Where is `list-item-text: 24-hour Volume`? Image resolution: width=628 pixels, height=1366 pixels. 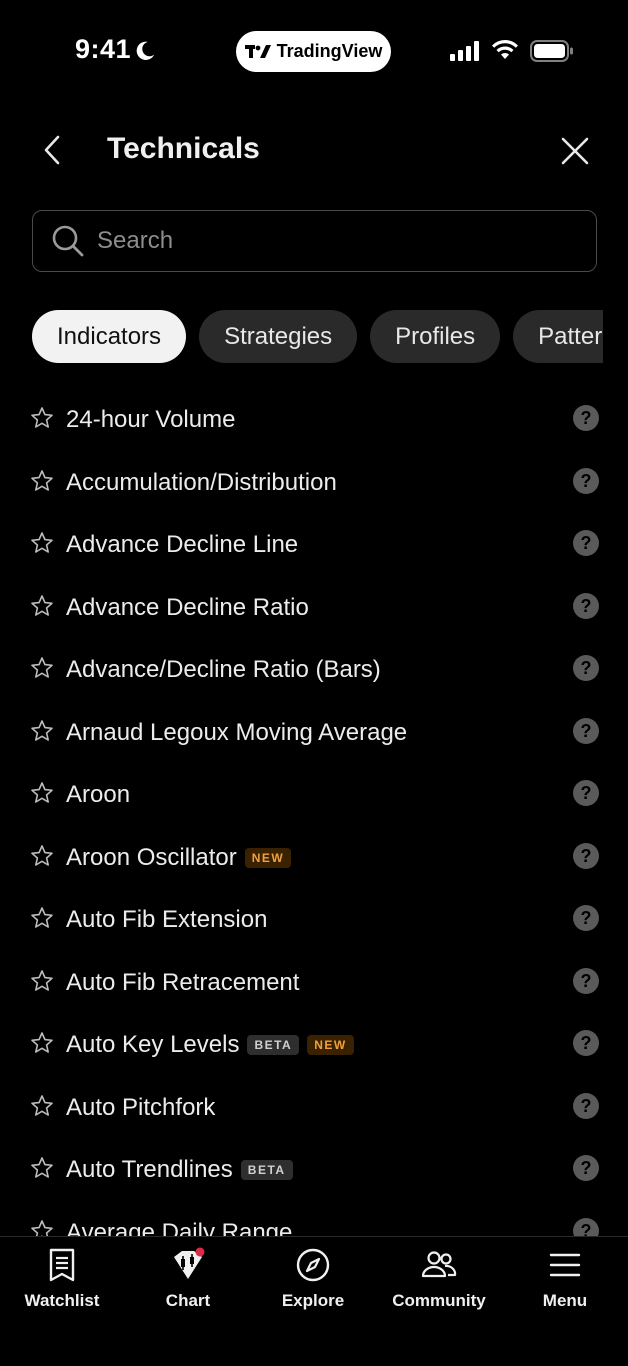
list-item-text: 24-hour Volume is located at coordinates (151, 419).